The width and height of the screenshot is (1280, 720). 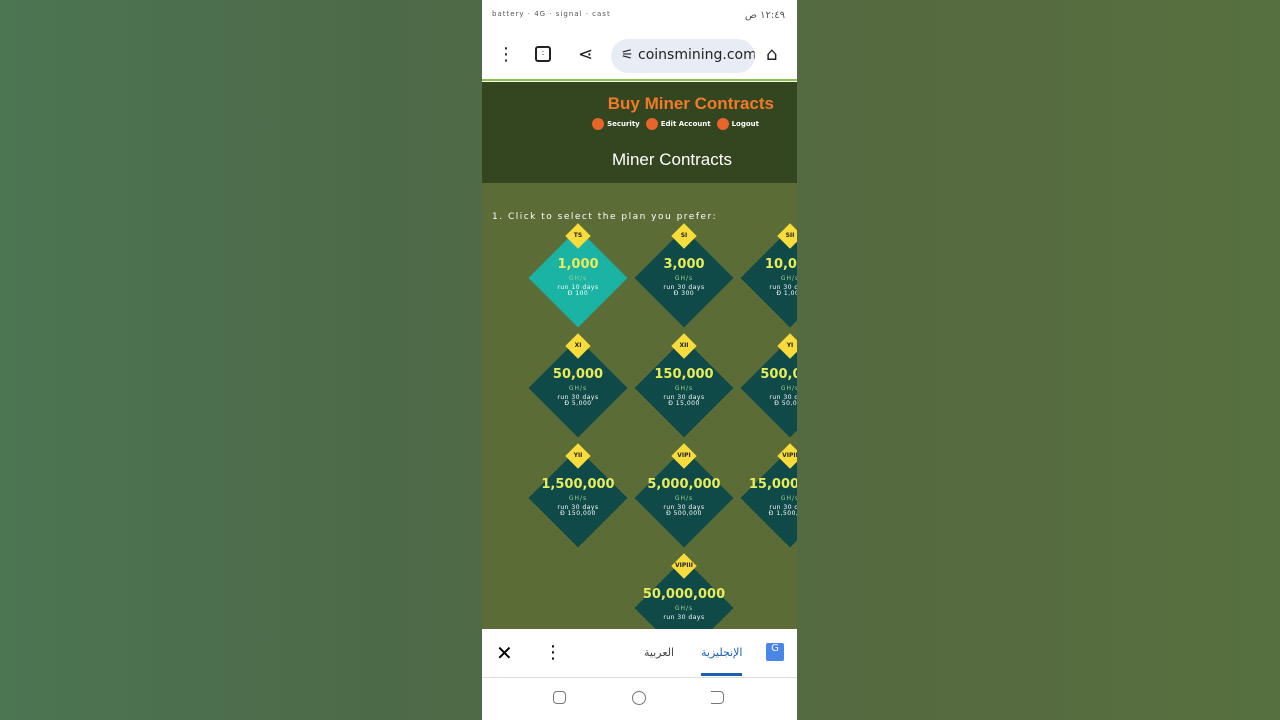 I want to click on plan-badge-label: YI, so click(x=790, y=345).